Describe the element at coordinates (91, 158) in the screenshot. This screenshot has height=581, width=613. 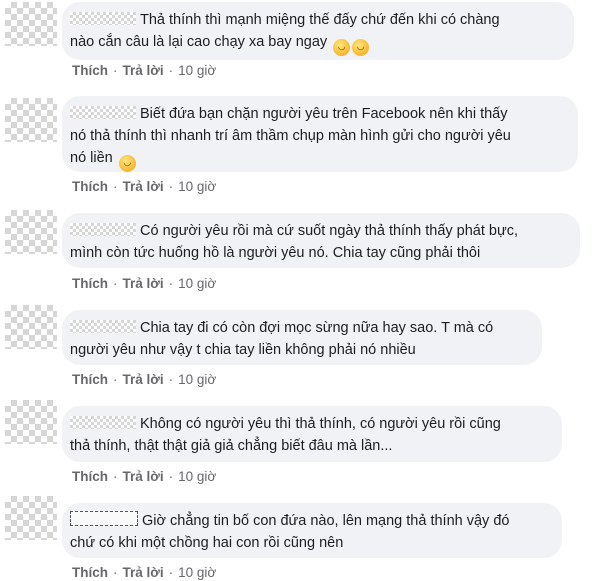
I see `comment-line: nó liền` at that location.